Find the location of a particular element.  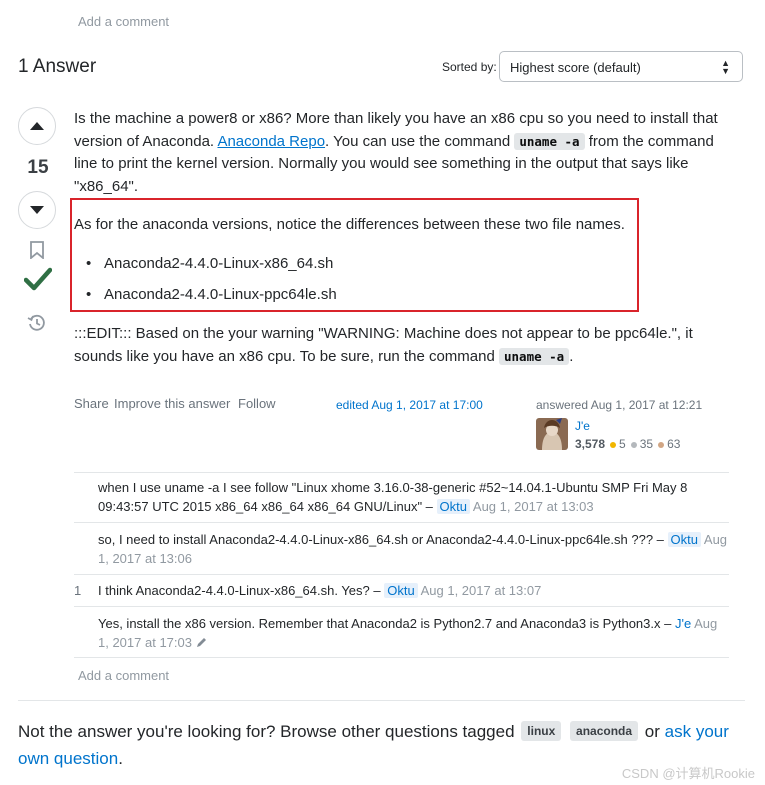

downvote-button is located at coordinates (37, 210).